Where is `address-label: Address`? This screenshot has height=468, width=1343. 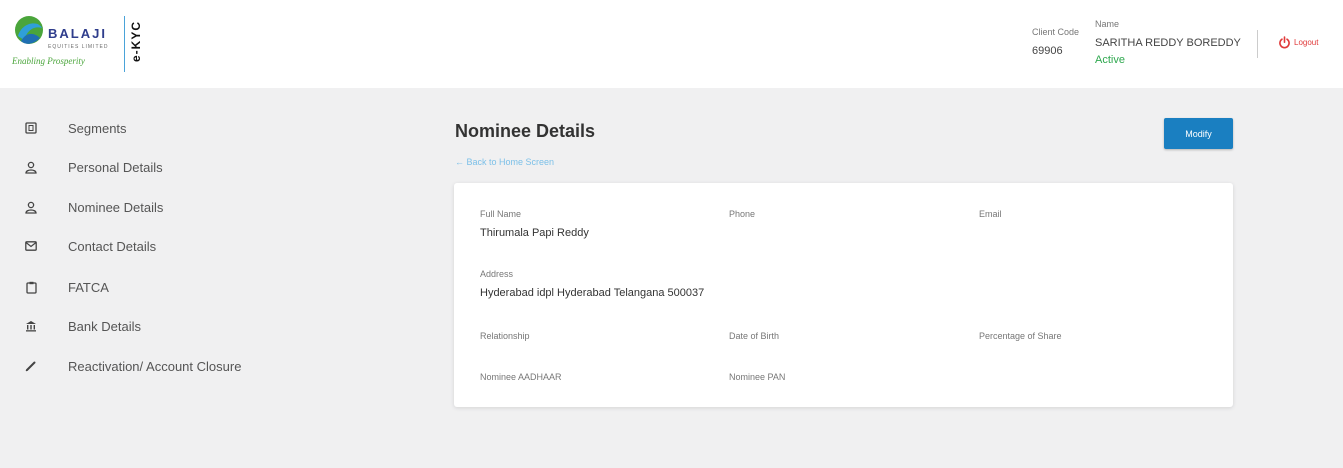
address-label: Address is located at coordinates (497, 274).